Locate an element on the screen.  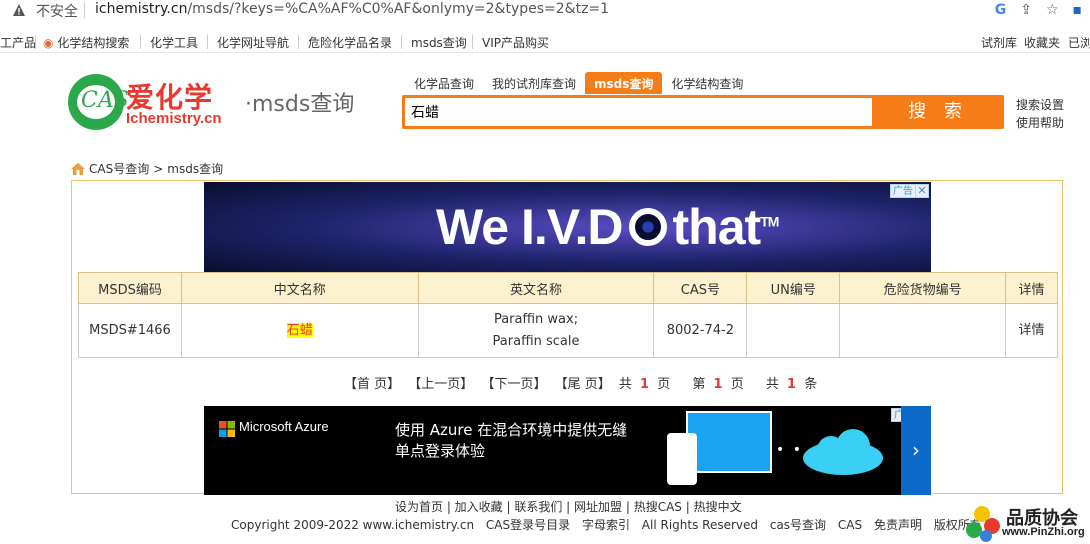
col-header: UN编号 is located at coordinates (793, 288).